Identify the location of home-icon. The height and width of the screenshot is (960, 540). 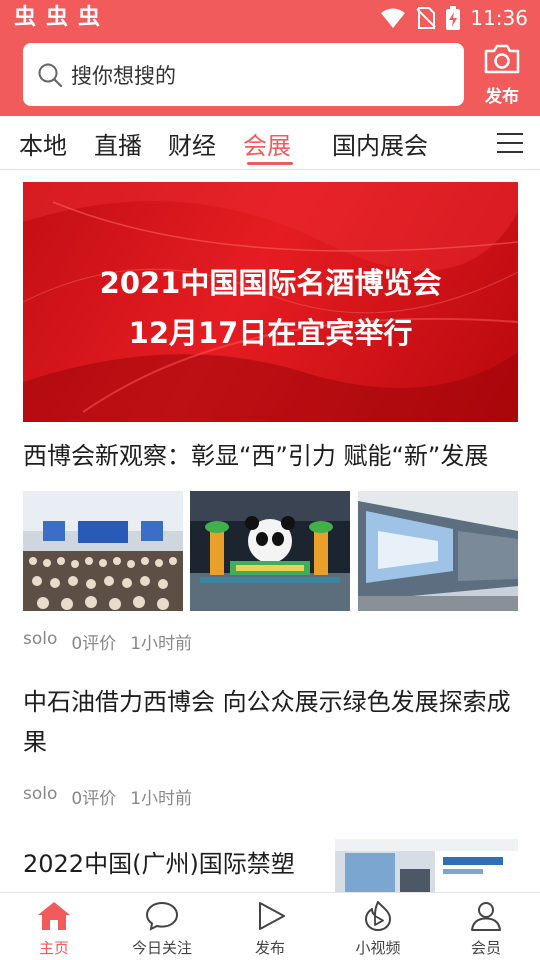
(54, 916).